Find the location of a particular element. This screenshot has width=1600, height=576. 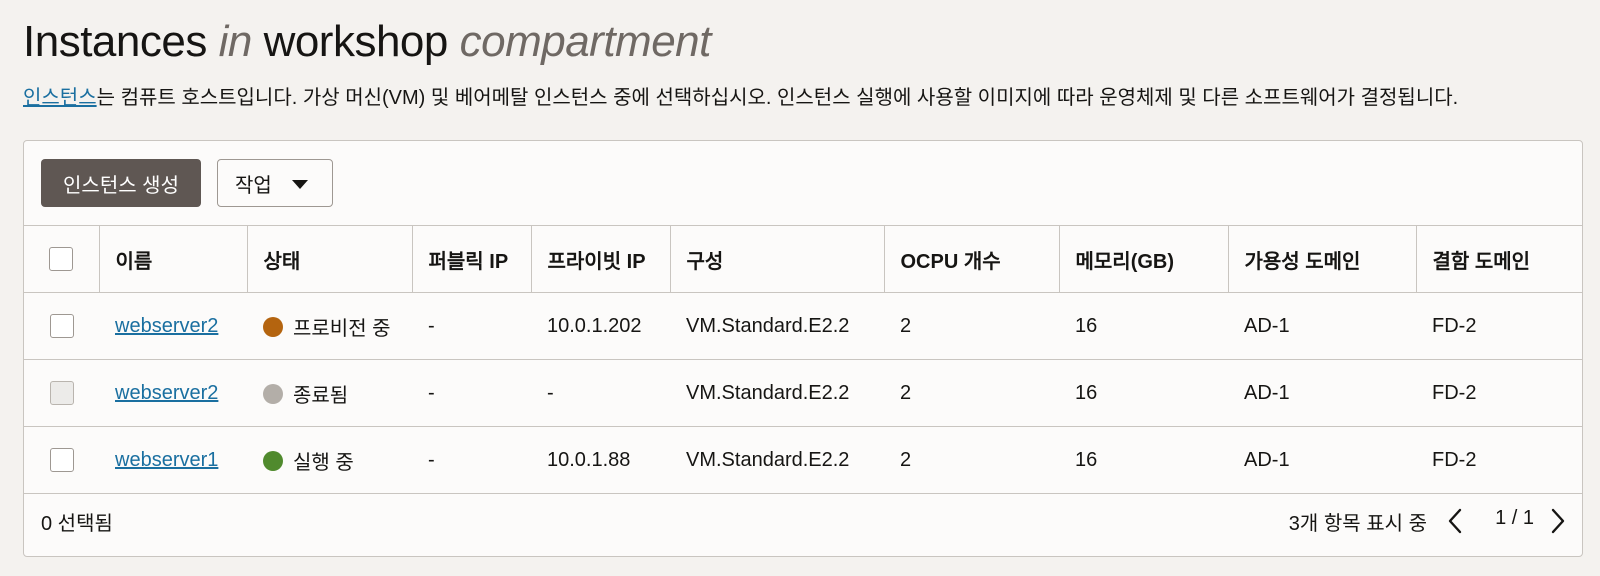

column-header-availability-domain: 가용성 도메인 is located at coordinates (1321, 259).